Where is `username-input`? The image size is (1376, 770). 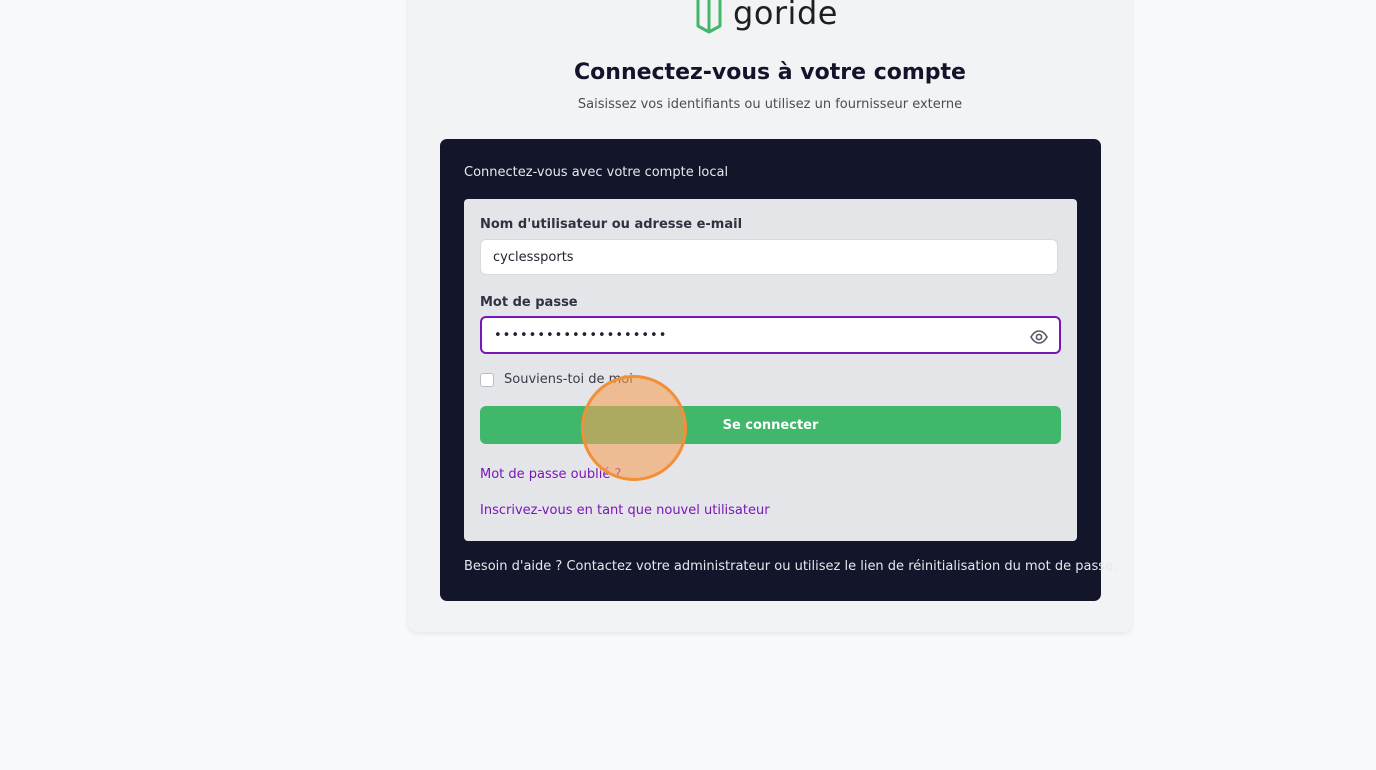 username-input is located at coordinates (769, 257).